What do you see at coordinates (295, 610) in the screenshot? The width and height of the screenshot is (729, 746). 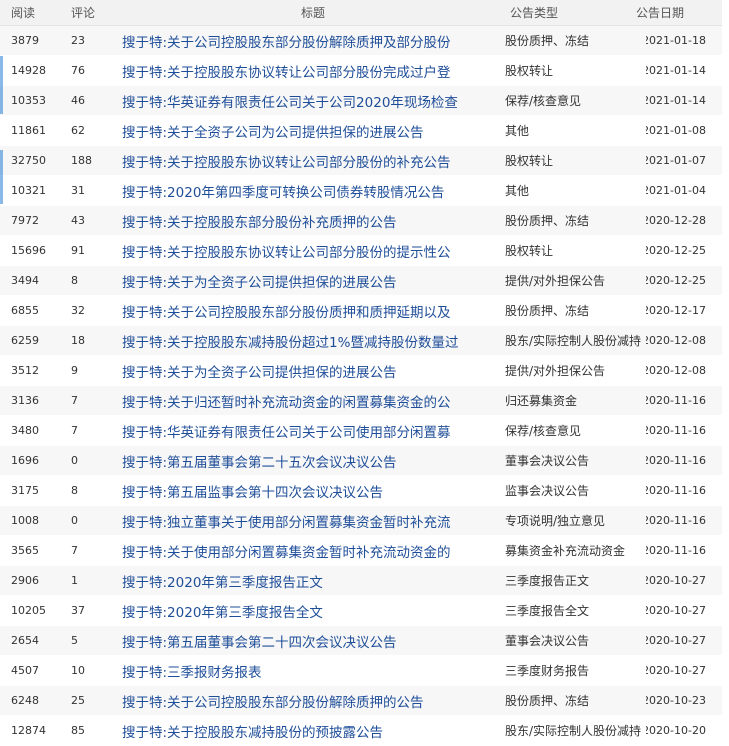 I see `announcement-title-link: 搜于特:2020年第三季度报告全文` at bounding box center [295, 610].